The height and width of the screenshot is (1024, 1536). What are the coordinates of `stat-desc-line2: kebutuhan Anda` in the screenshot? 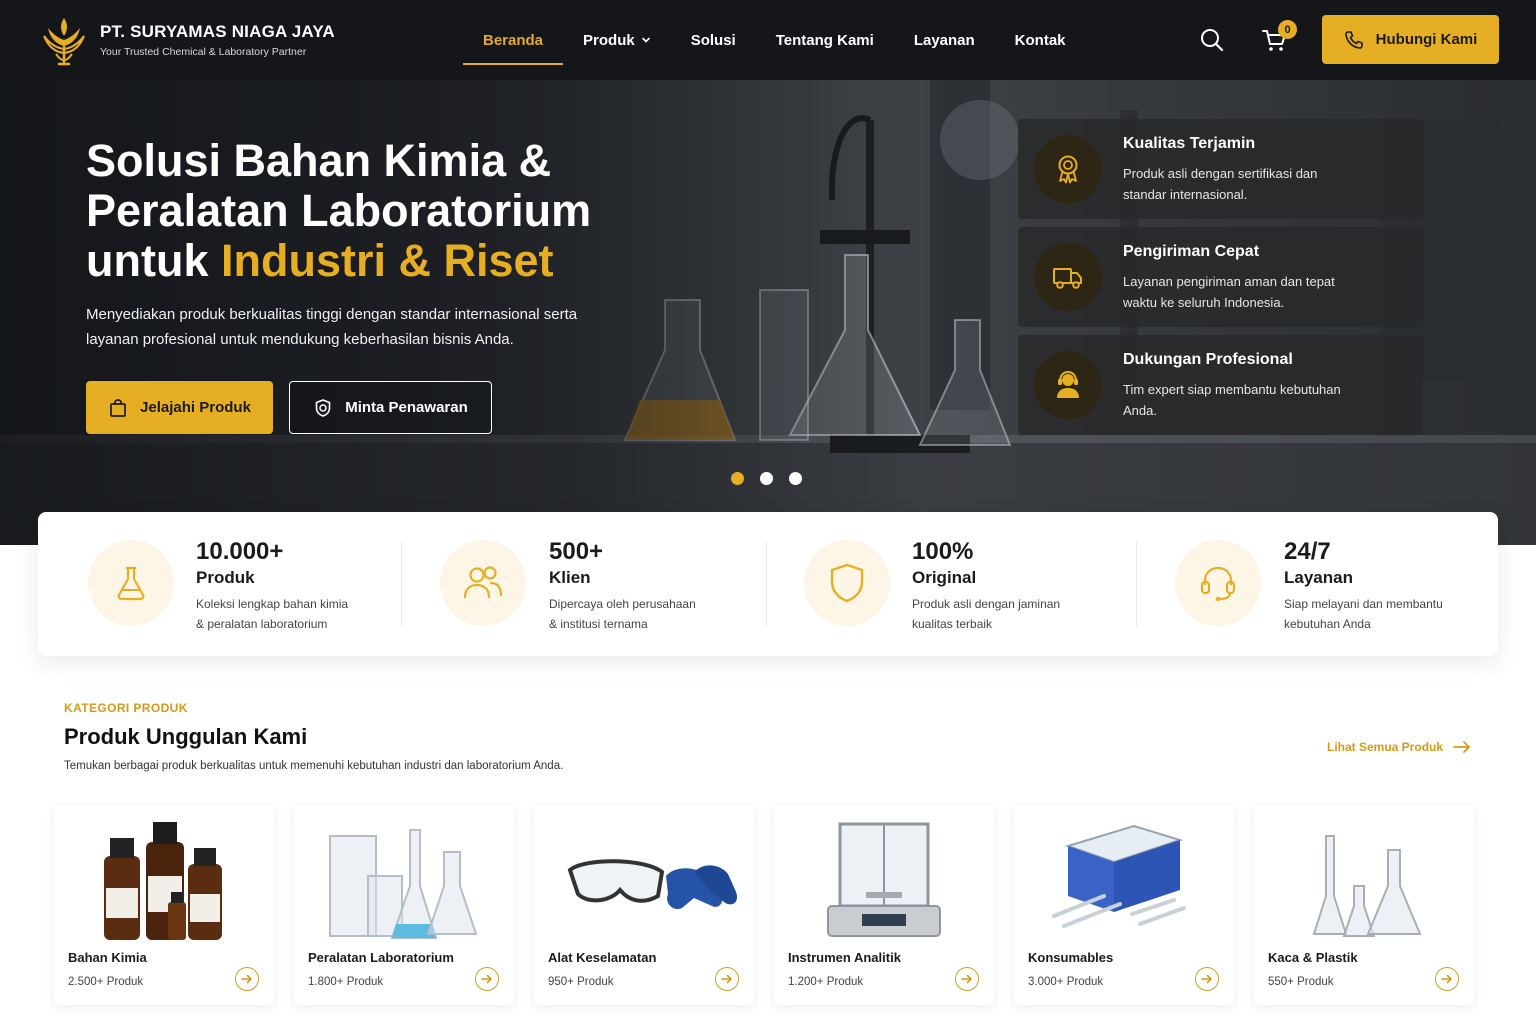 It's located at (1327, 624).